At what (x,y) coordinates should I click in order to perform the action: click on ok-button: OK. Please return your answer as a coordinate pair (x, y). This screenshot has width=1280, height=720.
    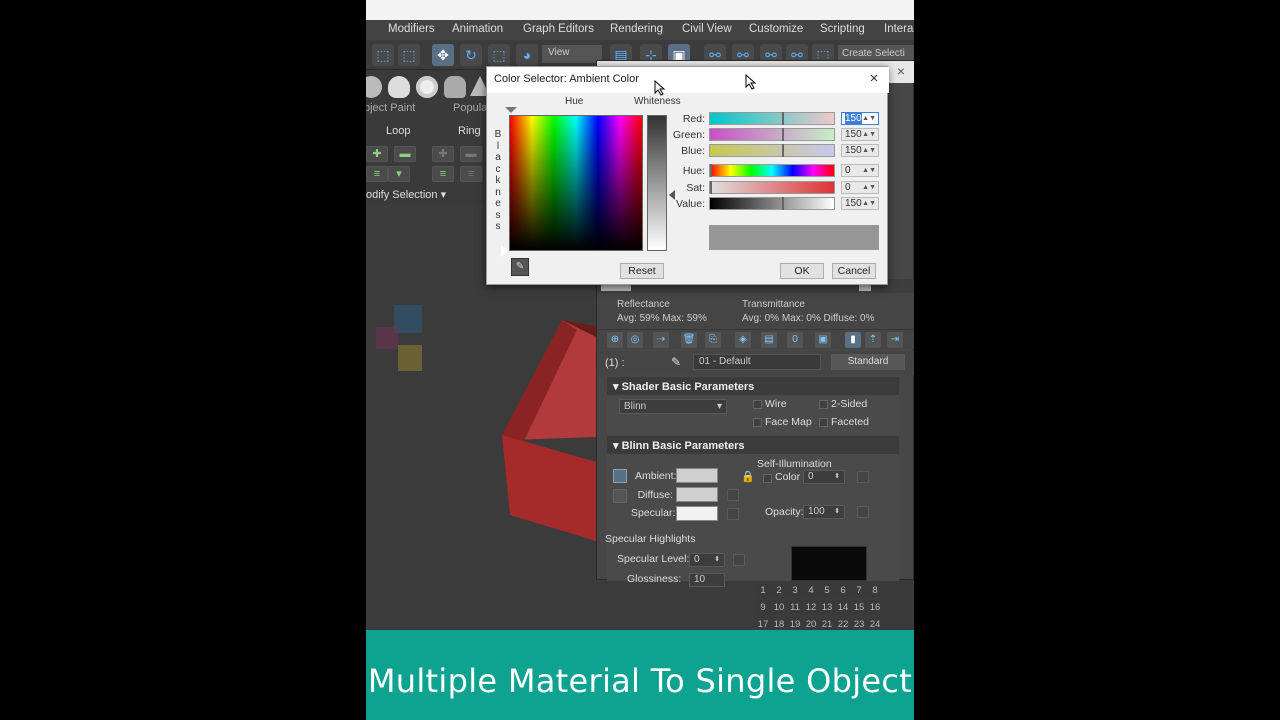
    Looking at the image, I should click on (802, 271).